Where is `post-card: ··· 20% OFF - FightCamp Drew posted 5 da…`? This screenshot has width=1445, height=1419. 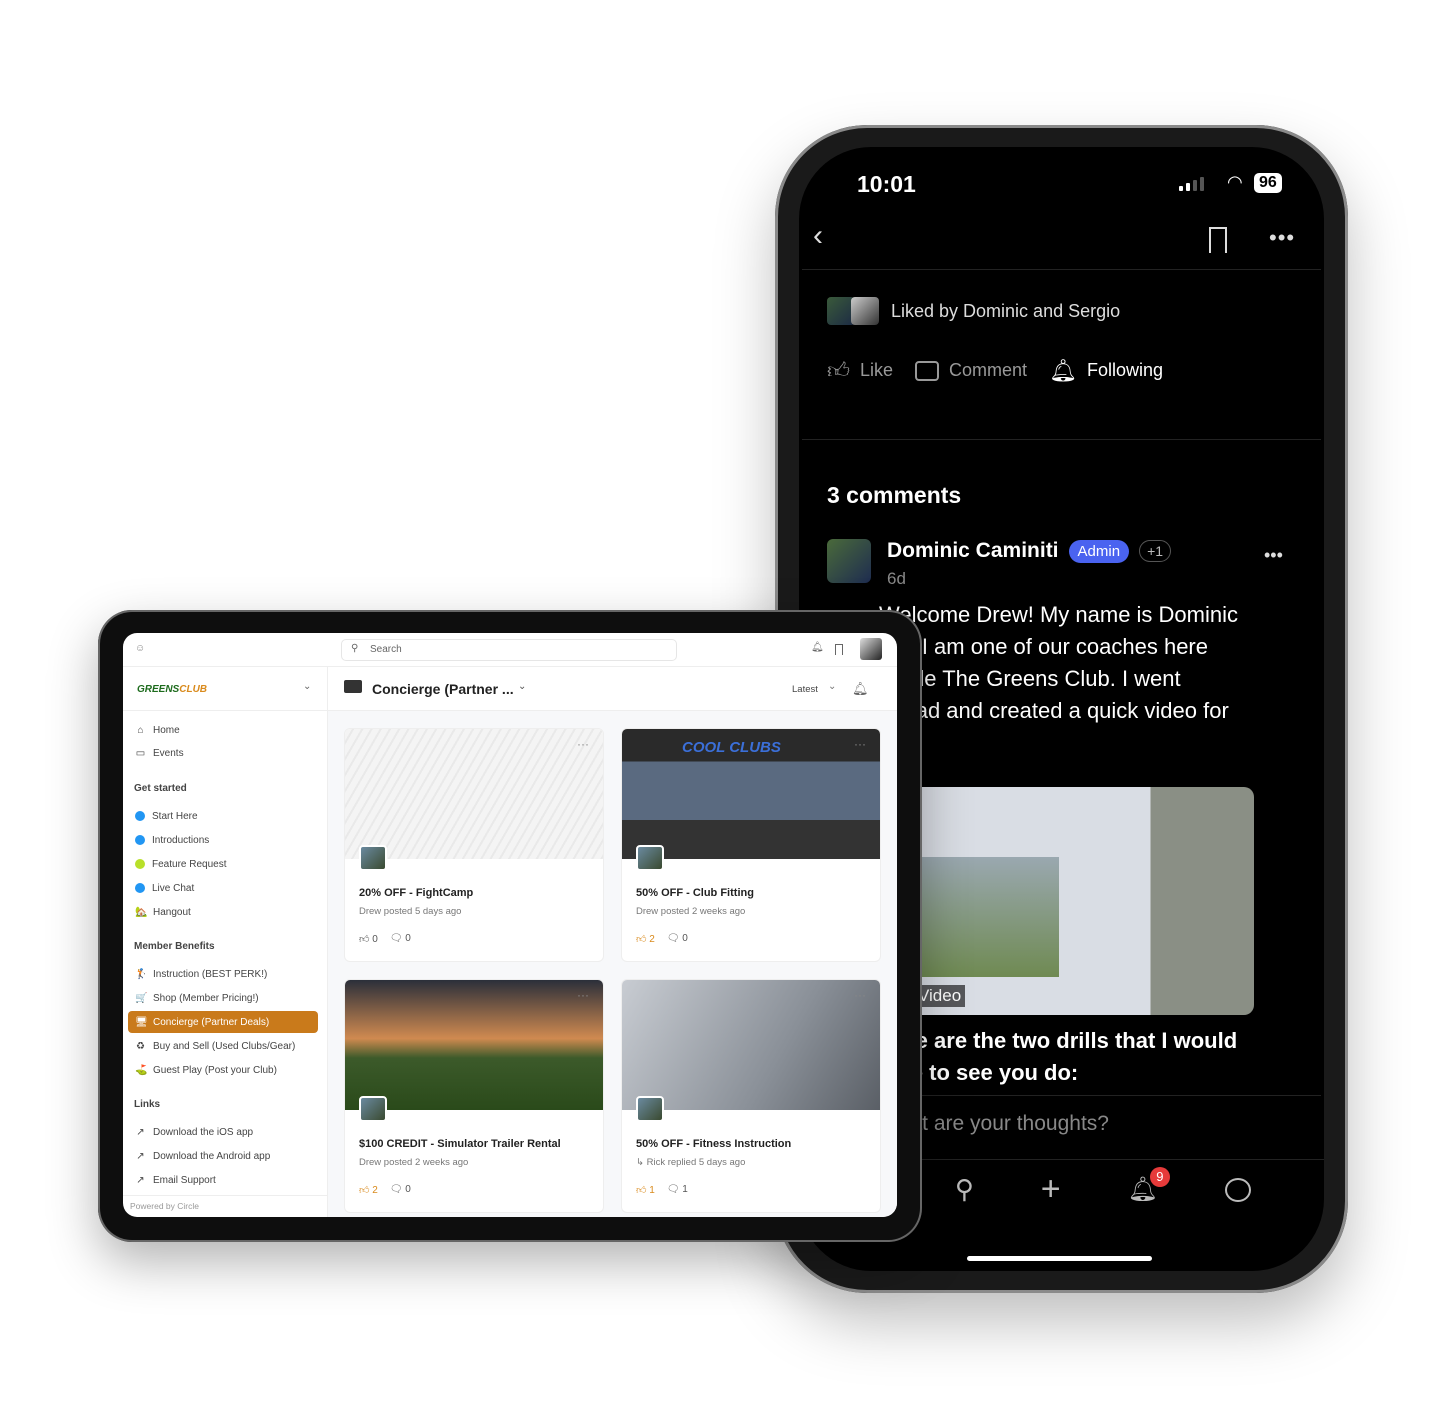
post-card: ··· 20% OFF - FightCamp Drew posted 5 da… is located at coordinates (474, 845).